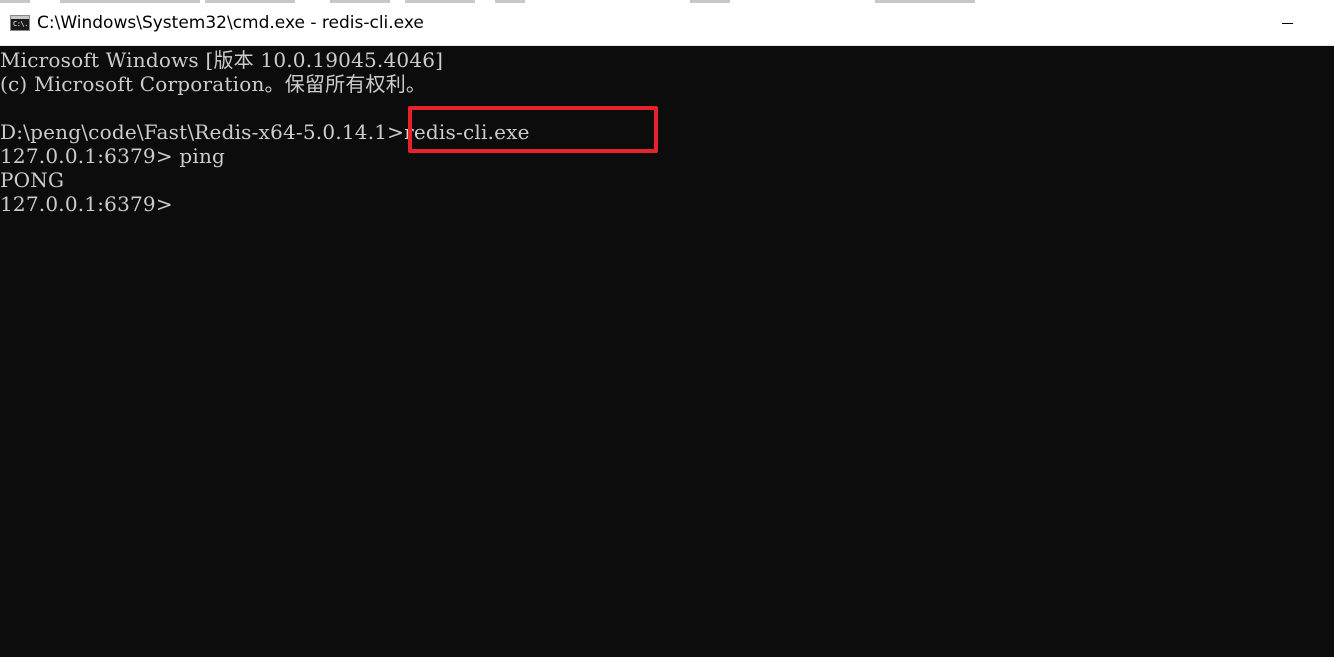  What do you see at coordinates (213, 84) in the screenshot?
I see `console-line: (c) Microsoft Corporation。保留所有权利。` at bounding box center [213, 84].